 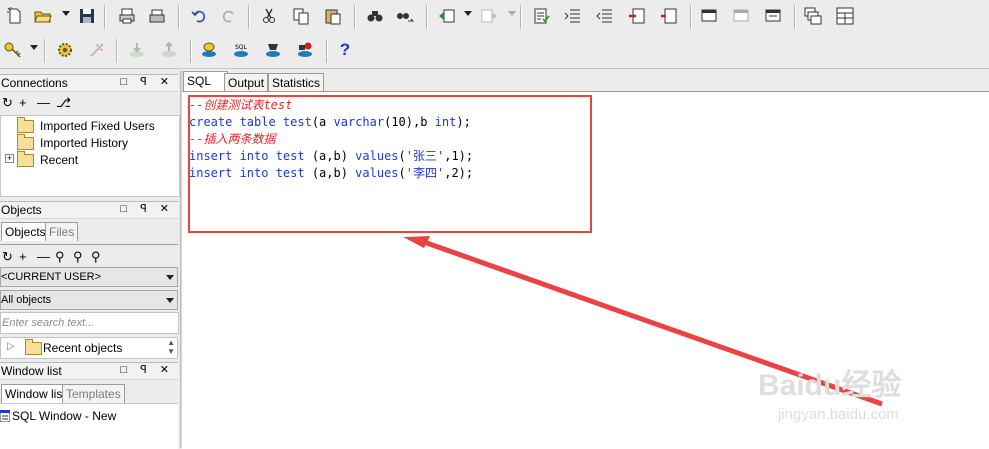 I want to click on watermark-url: jingyan.baidu.com, so click(x=838, y=414).